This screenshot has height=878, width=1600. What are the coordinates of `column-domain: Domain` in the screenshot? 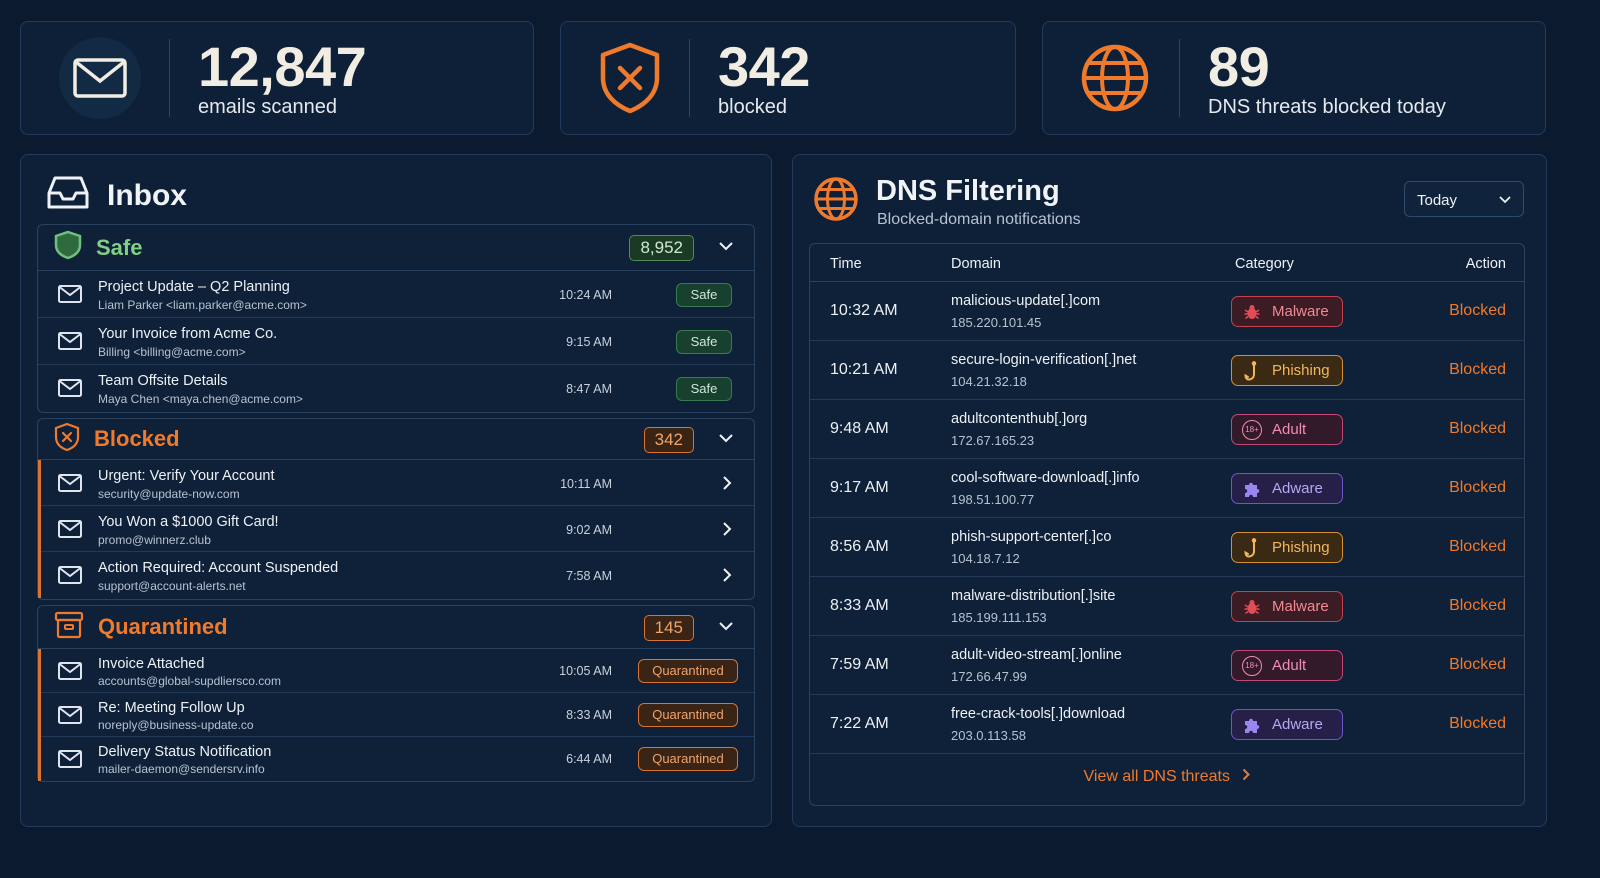 It's located at (976, 264).